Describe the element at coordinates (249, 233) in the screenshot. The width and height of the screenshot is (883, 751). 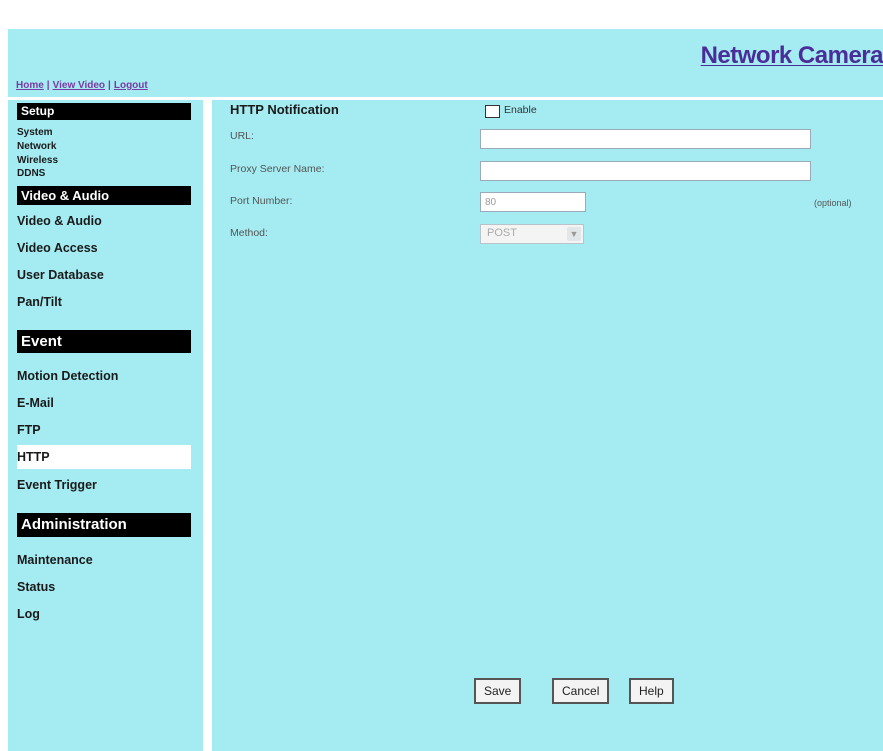
I see `method-label: Method:` at that location.